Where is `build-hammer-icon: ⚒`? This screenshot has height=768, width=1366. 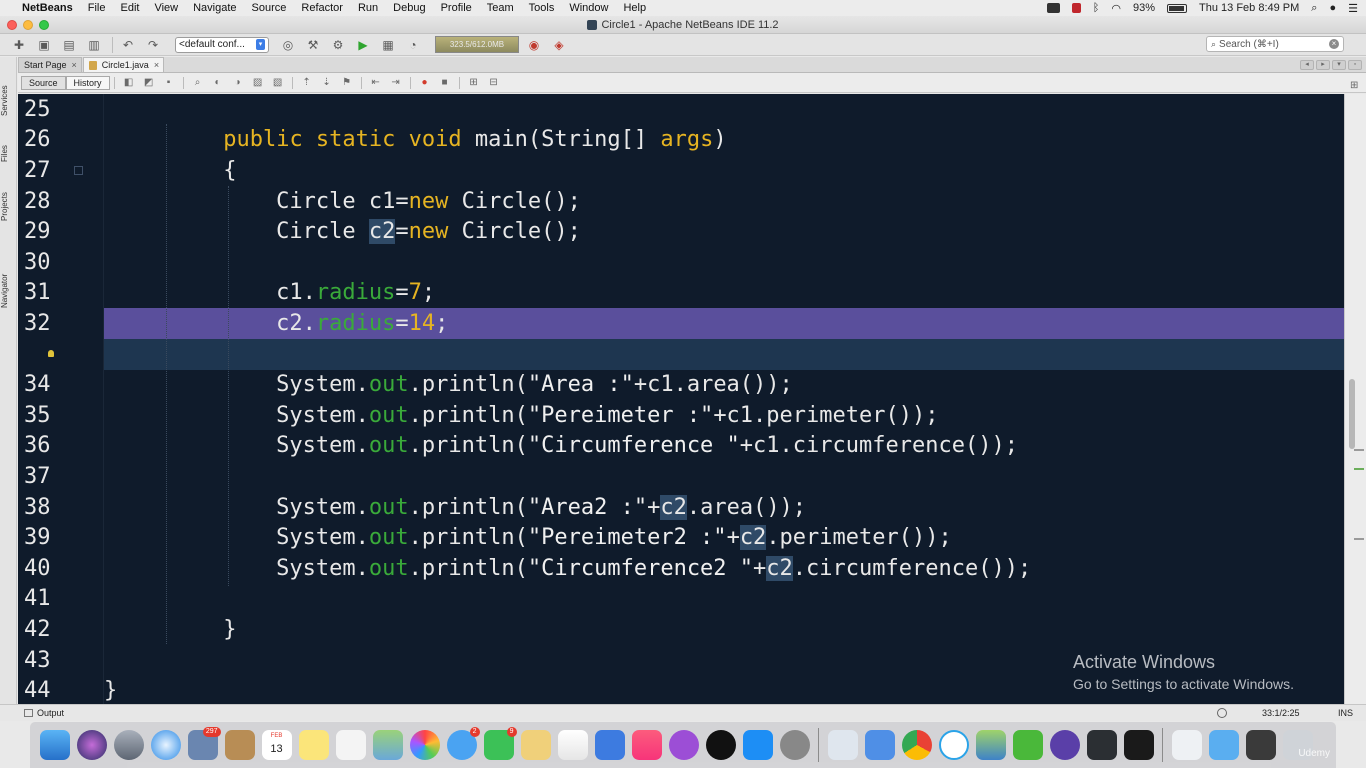 build-hammer-icon: ⚒ is located at coordinates (313, 45).